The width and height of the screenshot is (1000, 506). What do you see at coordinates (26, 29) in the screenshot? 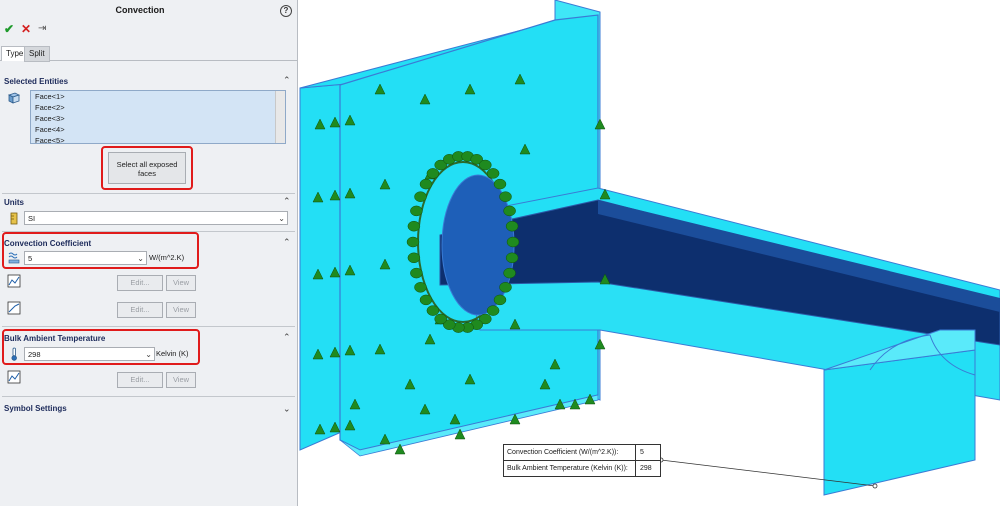
I see `cancel-x-icon: ✕` at bounding box center [26, 29].